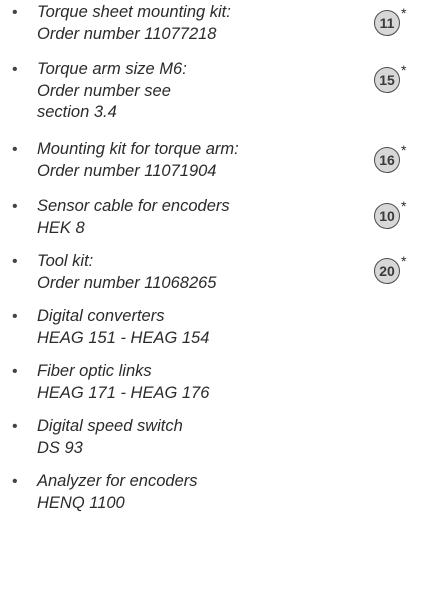 The image size is (424, 596). Describe the element at coordinates (387, 216) in the screenshot. I see `badge-number: 10` at that location.